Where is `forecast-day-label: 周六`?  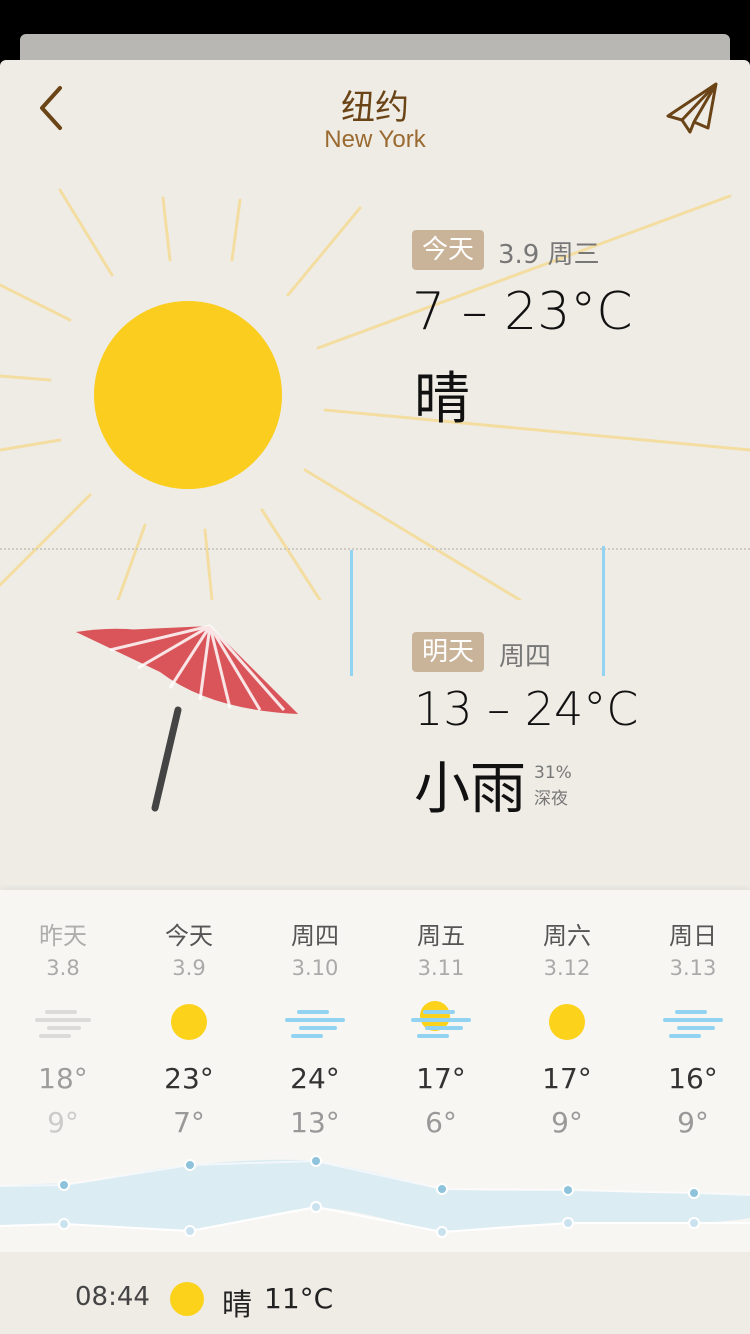
forecast-day-label: 周六 is located at coordinates (567, 936).